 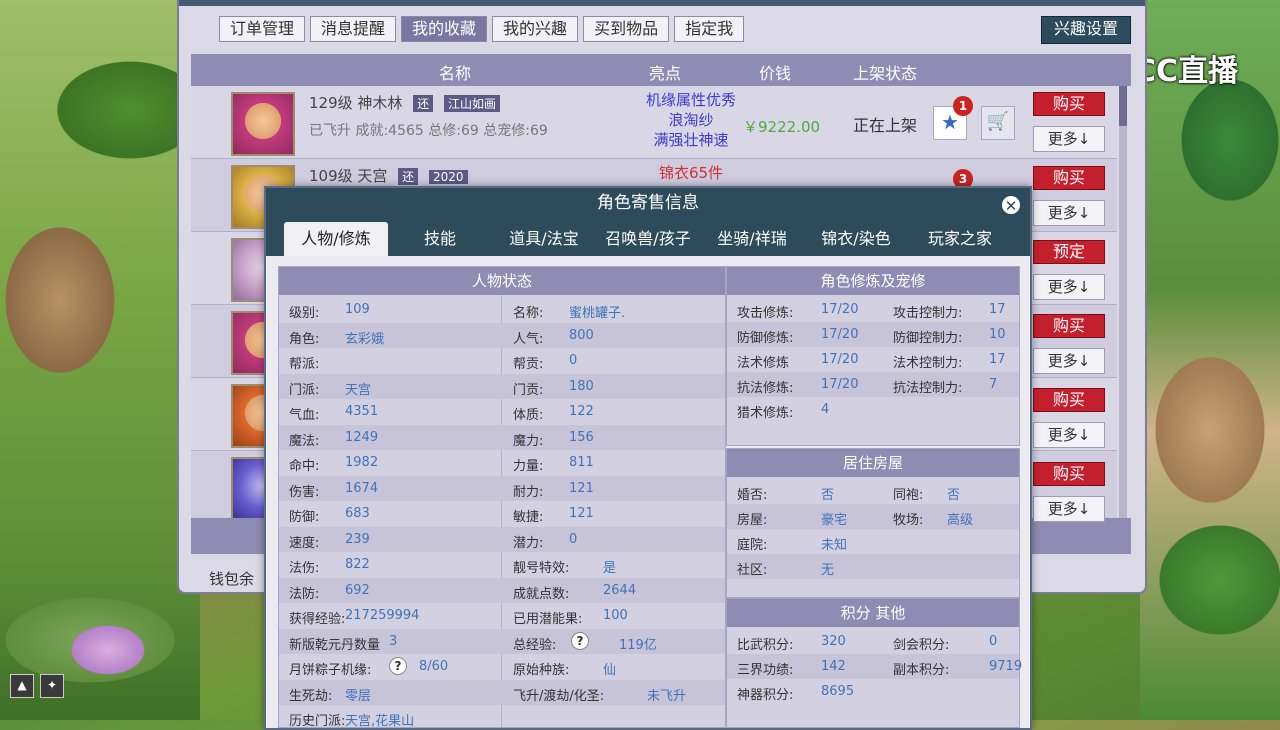 I want to click on status-key: 速度:, so click(x=304, y=543).